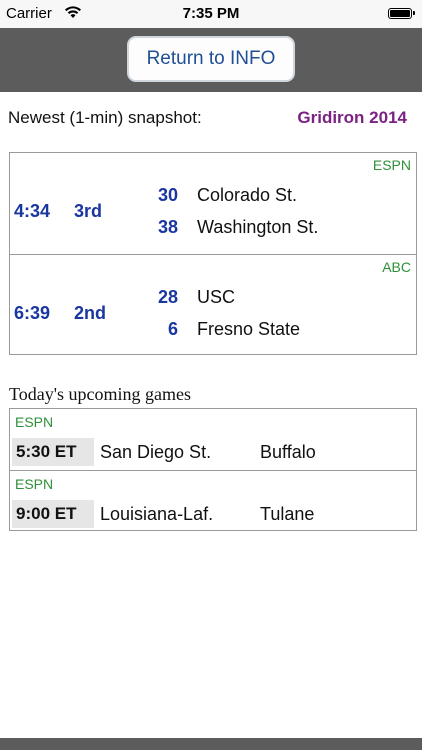 The image size is (422, 750). What do you see at coordinates (156, 452) in the screenshot?
I see `away-team: San Diego St.` at bounding box center [156, 452].